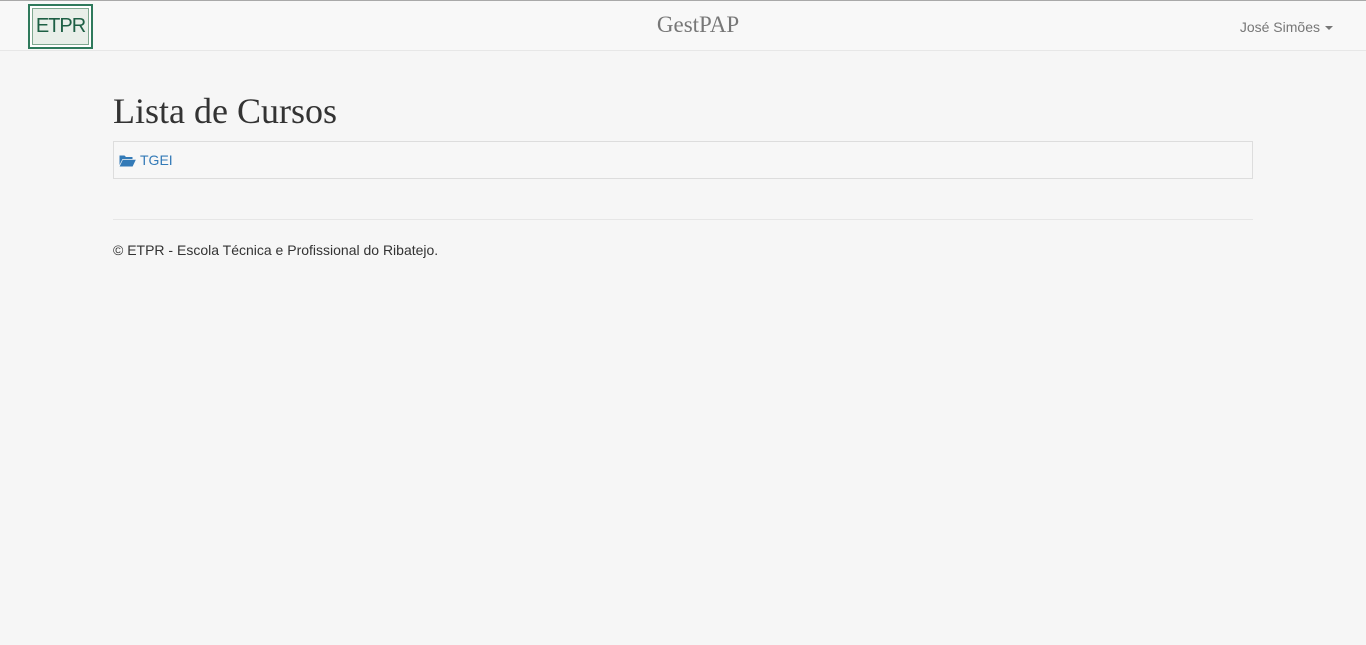  What do you see at coordinates (225, 111) in the screenshot?
I see `page-title: Lista de Cursos` at bounding box center [225, 111].